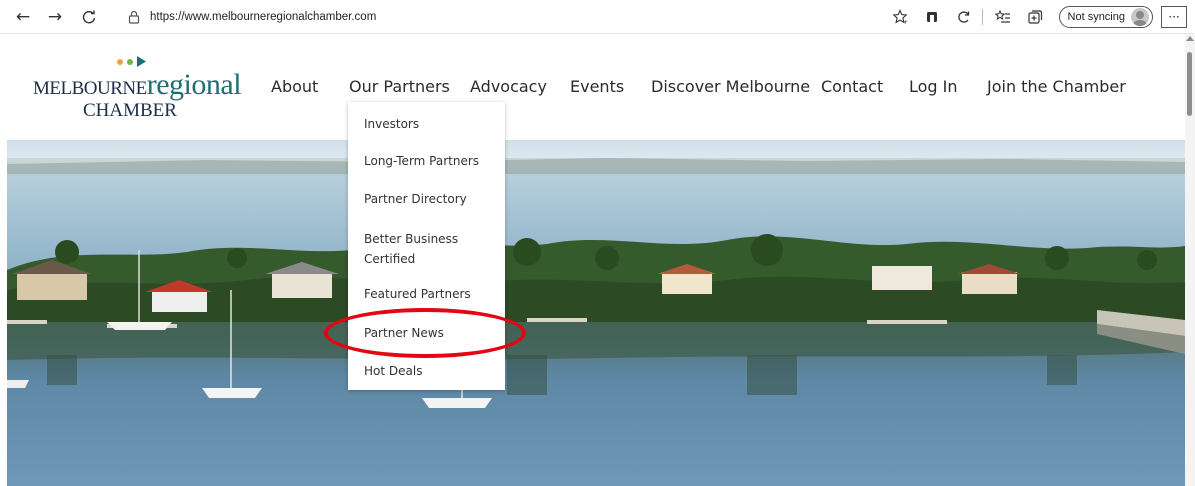 Image resolution: width=1195 pixels, height=486 pixels. Describe the element at coordinates (23, 17) in the screenshot. I see `back-icon: ←` at that location.